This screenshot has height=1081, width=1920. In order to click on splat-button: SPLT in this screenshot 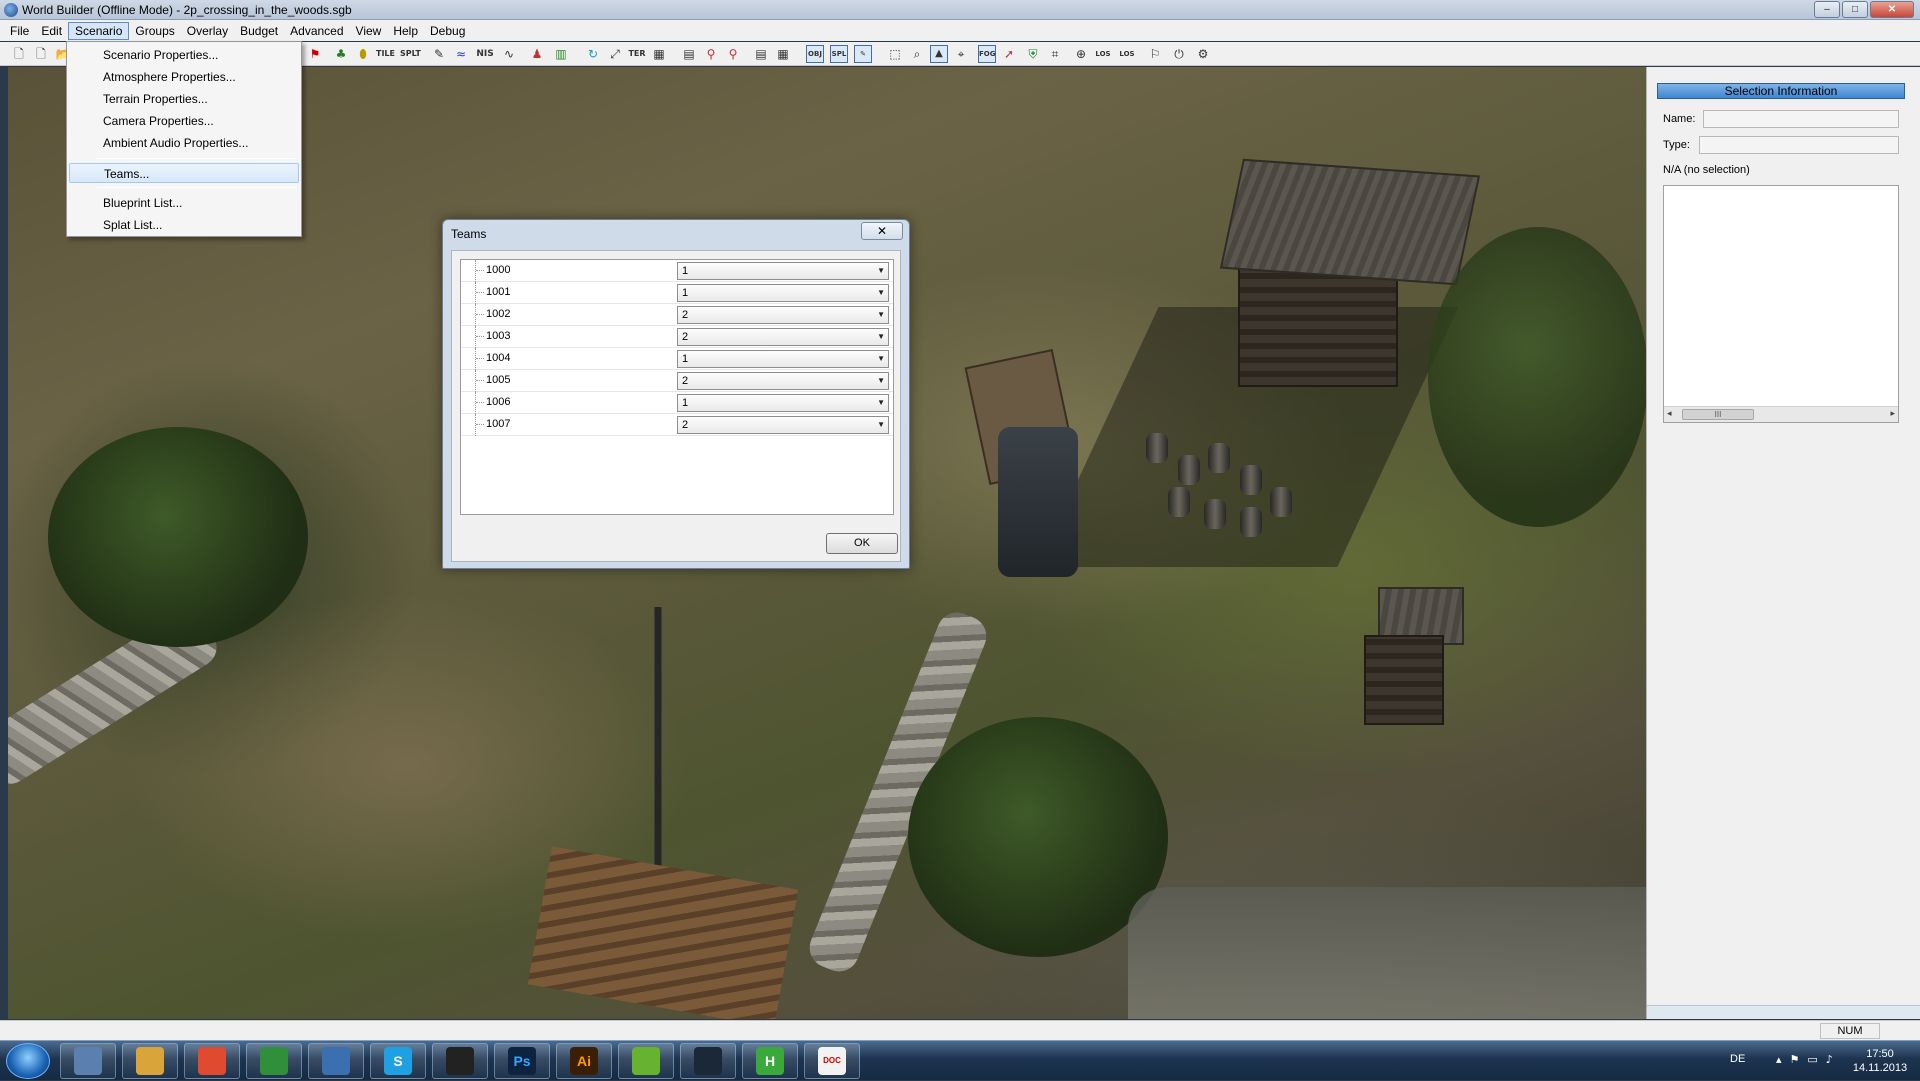, I will do `click(410, 54)`.